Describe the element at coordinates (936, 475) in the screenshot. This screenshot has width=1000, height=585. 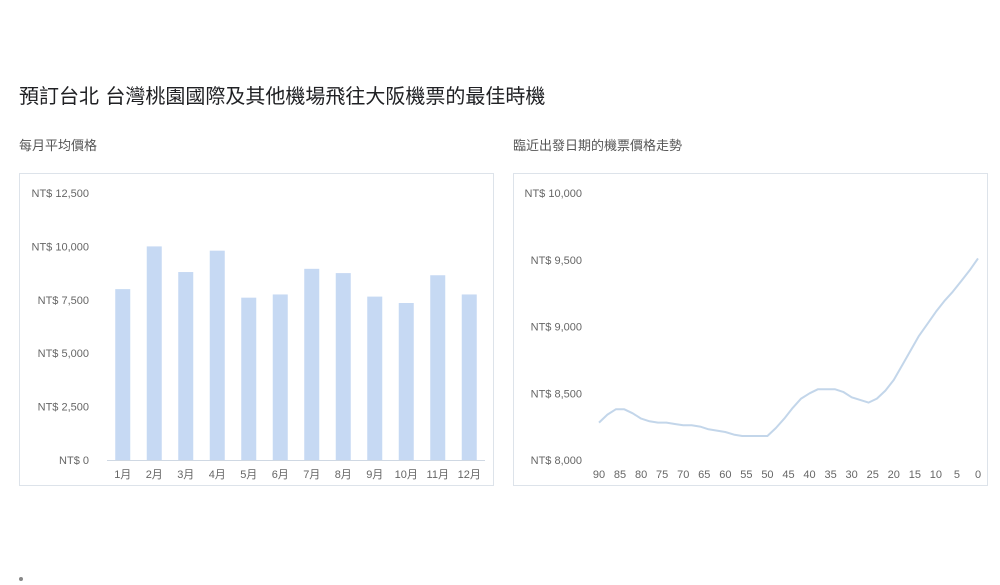
I see `x-tick-label: 10` at that location.